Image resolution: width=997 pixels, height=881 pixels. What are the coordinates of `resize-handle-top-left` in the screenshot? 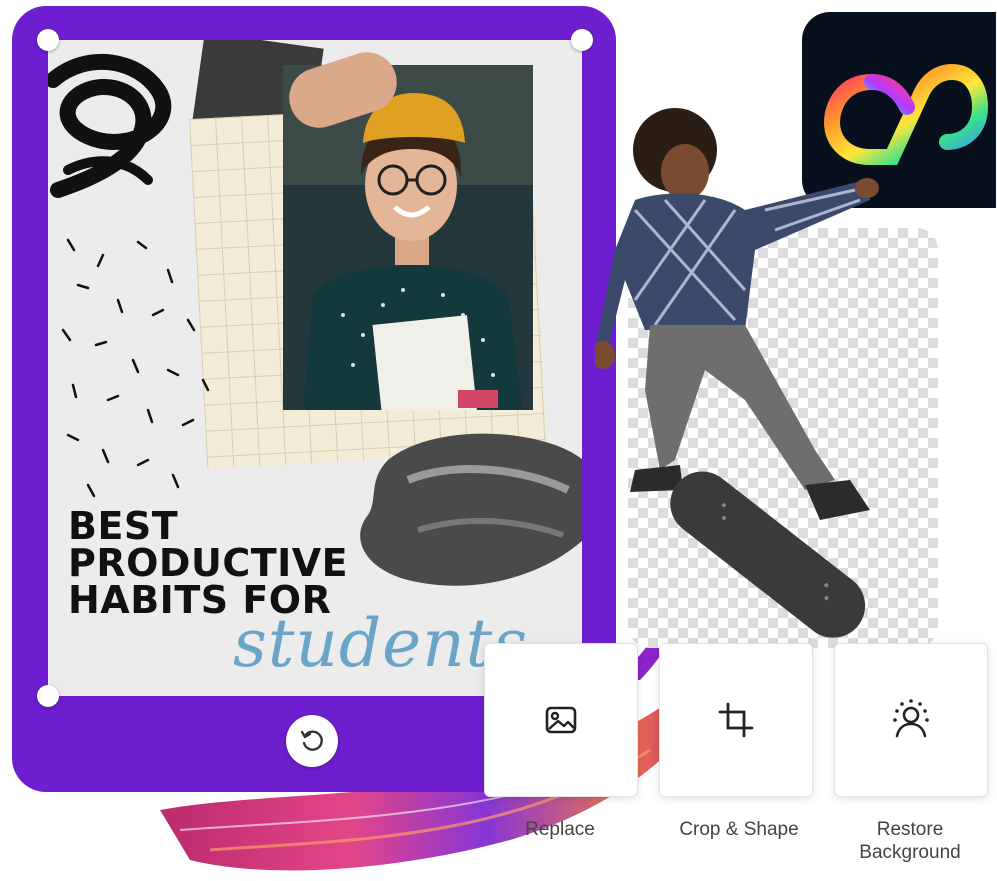 It's located at (48, 40).